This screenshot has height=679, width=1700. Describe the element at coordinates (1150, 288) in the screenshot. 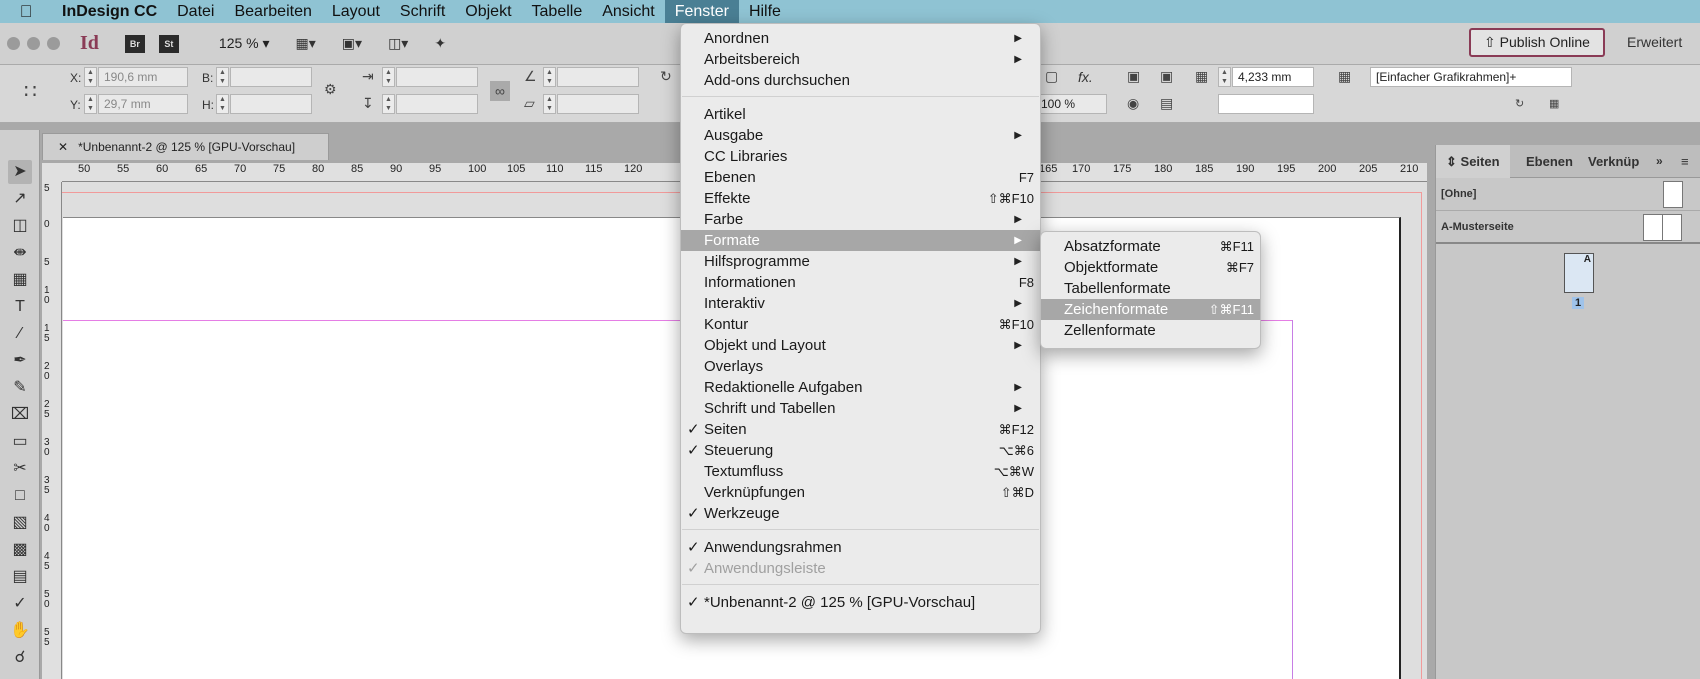

I see `menu-item-tabellenformate: Tabellenformate` at that location.